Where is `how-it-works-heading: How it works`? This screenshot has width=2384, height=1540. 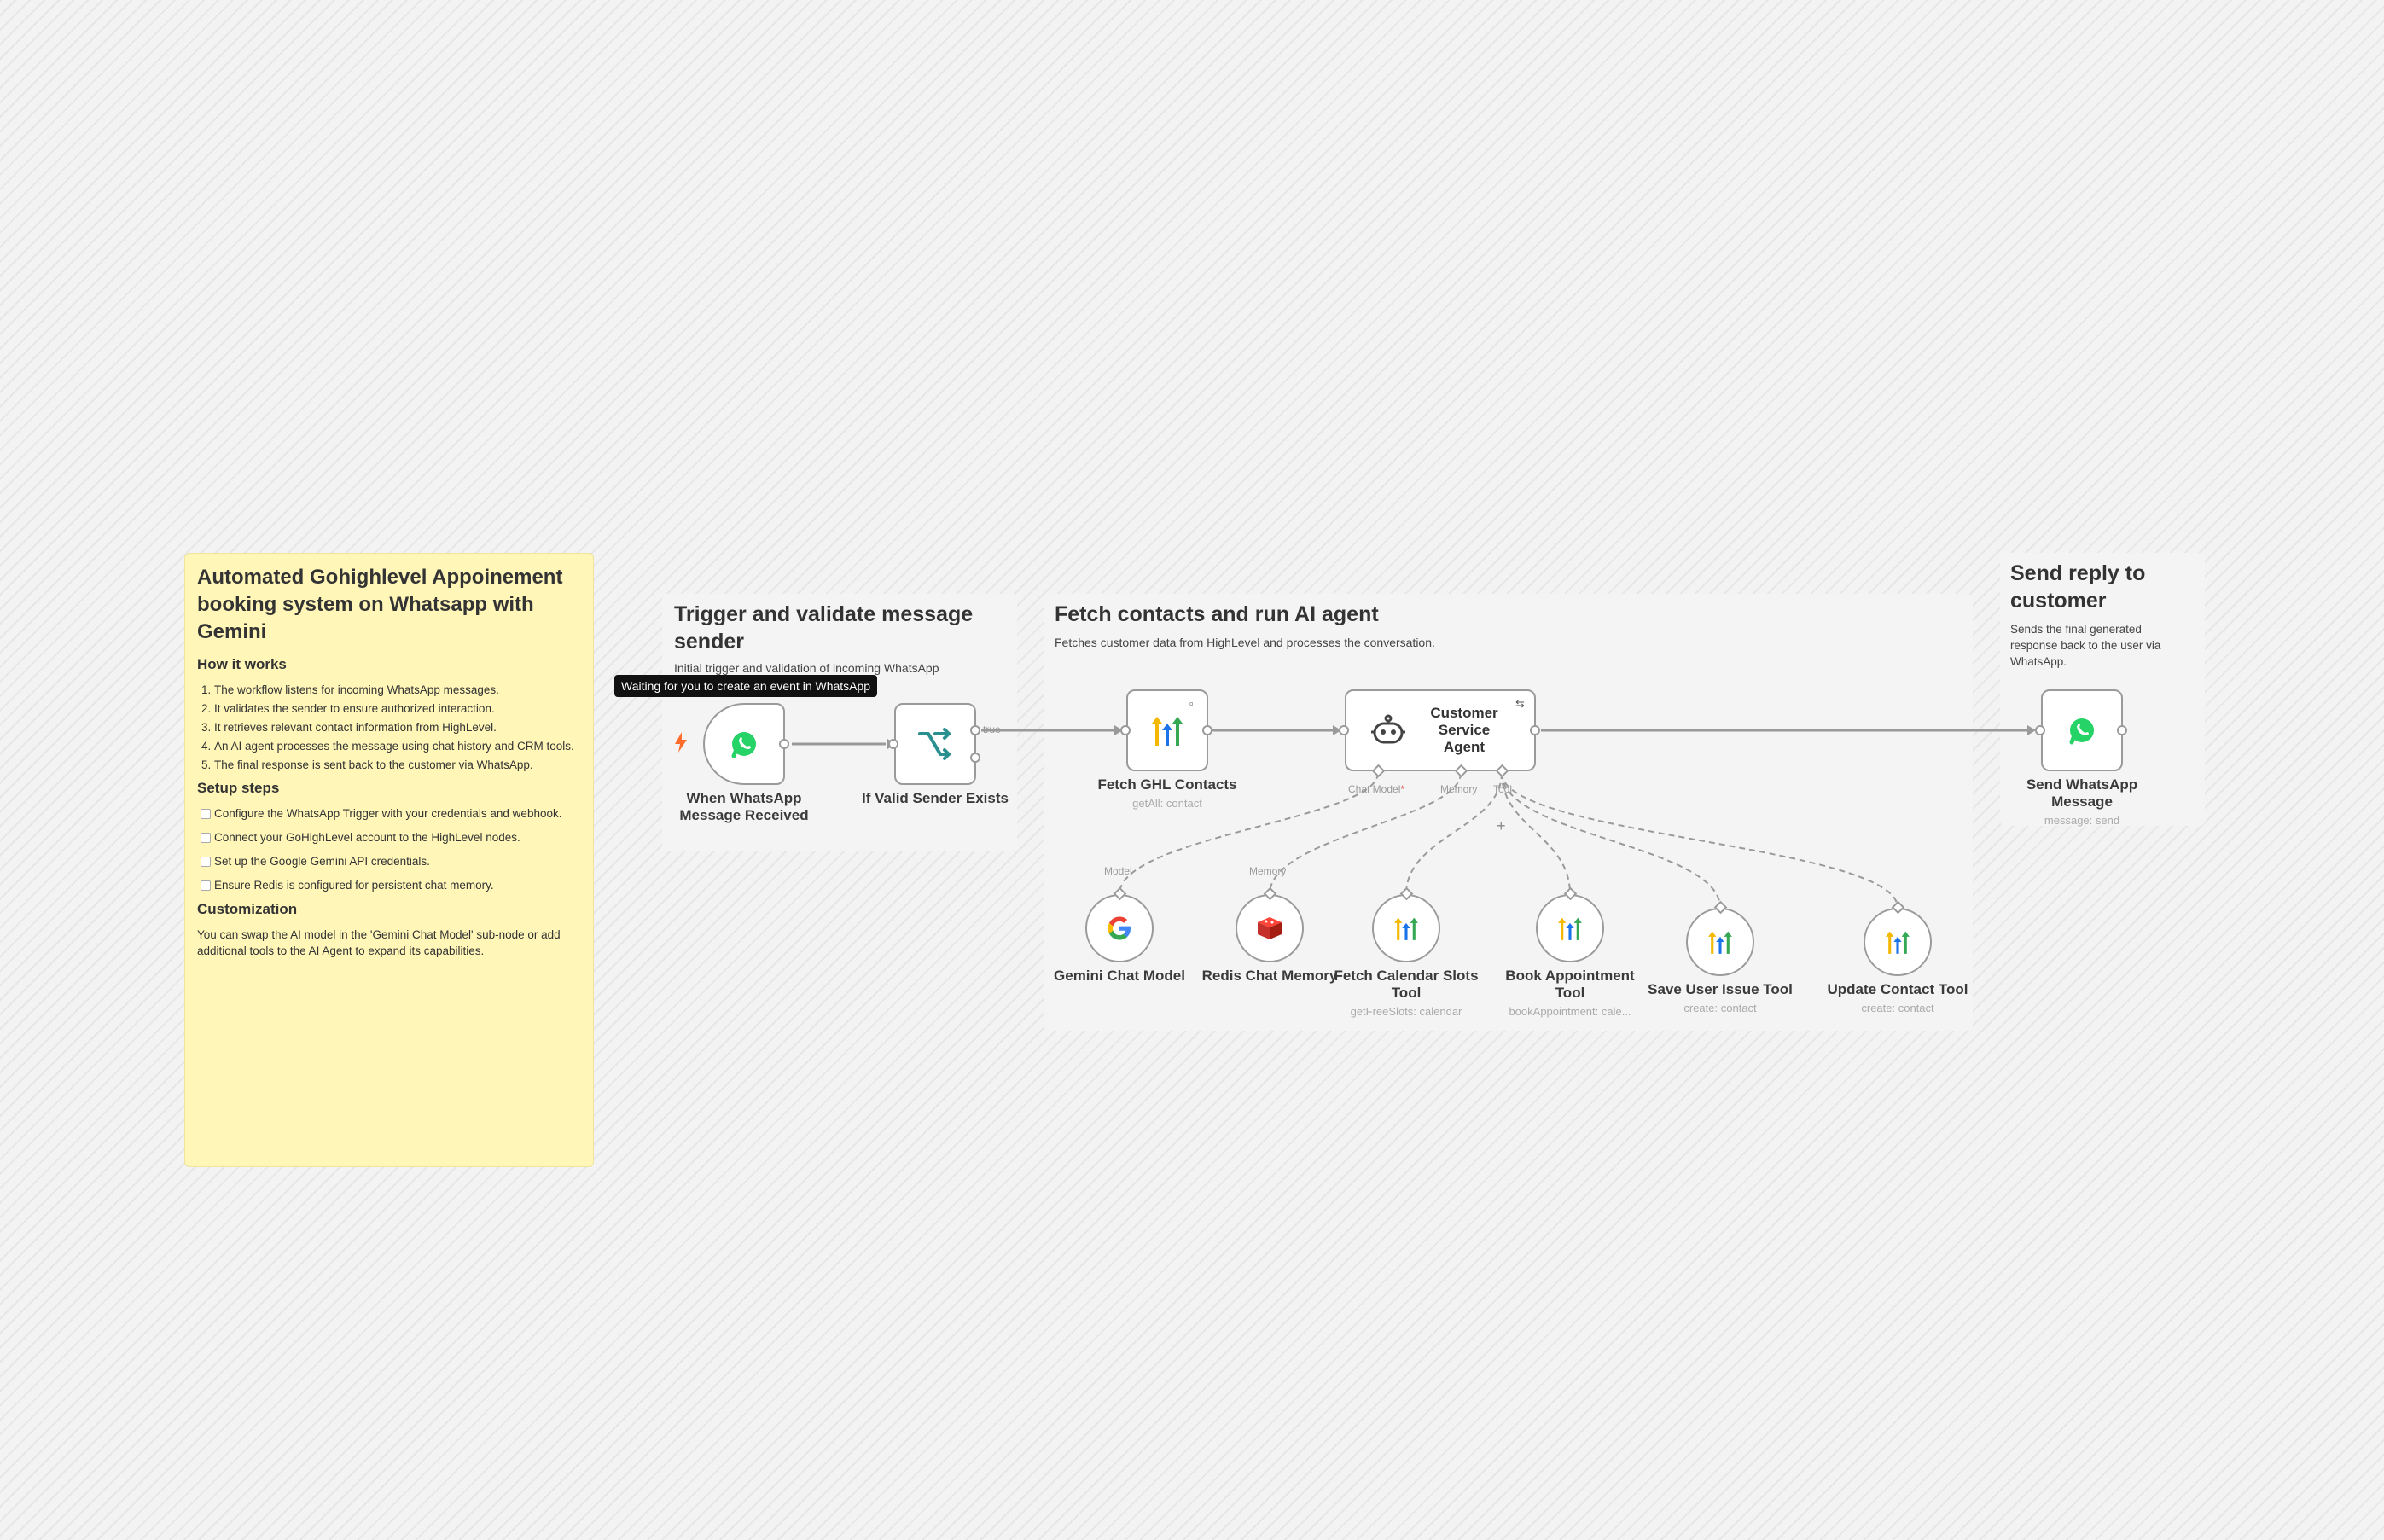 how-it-works-heading: How it works is located at coordinates (242, 664).